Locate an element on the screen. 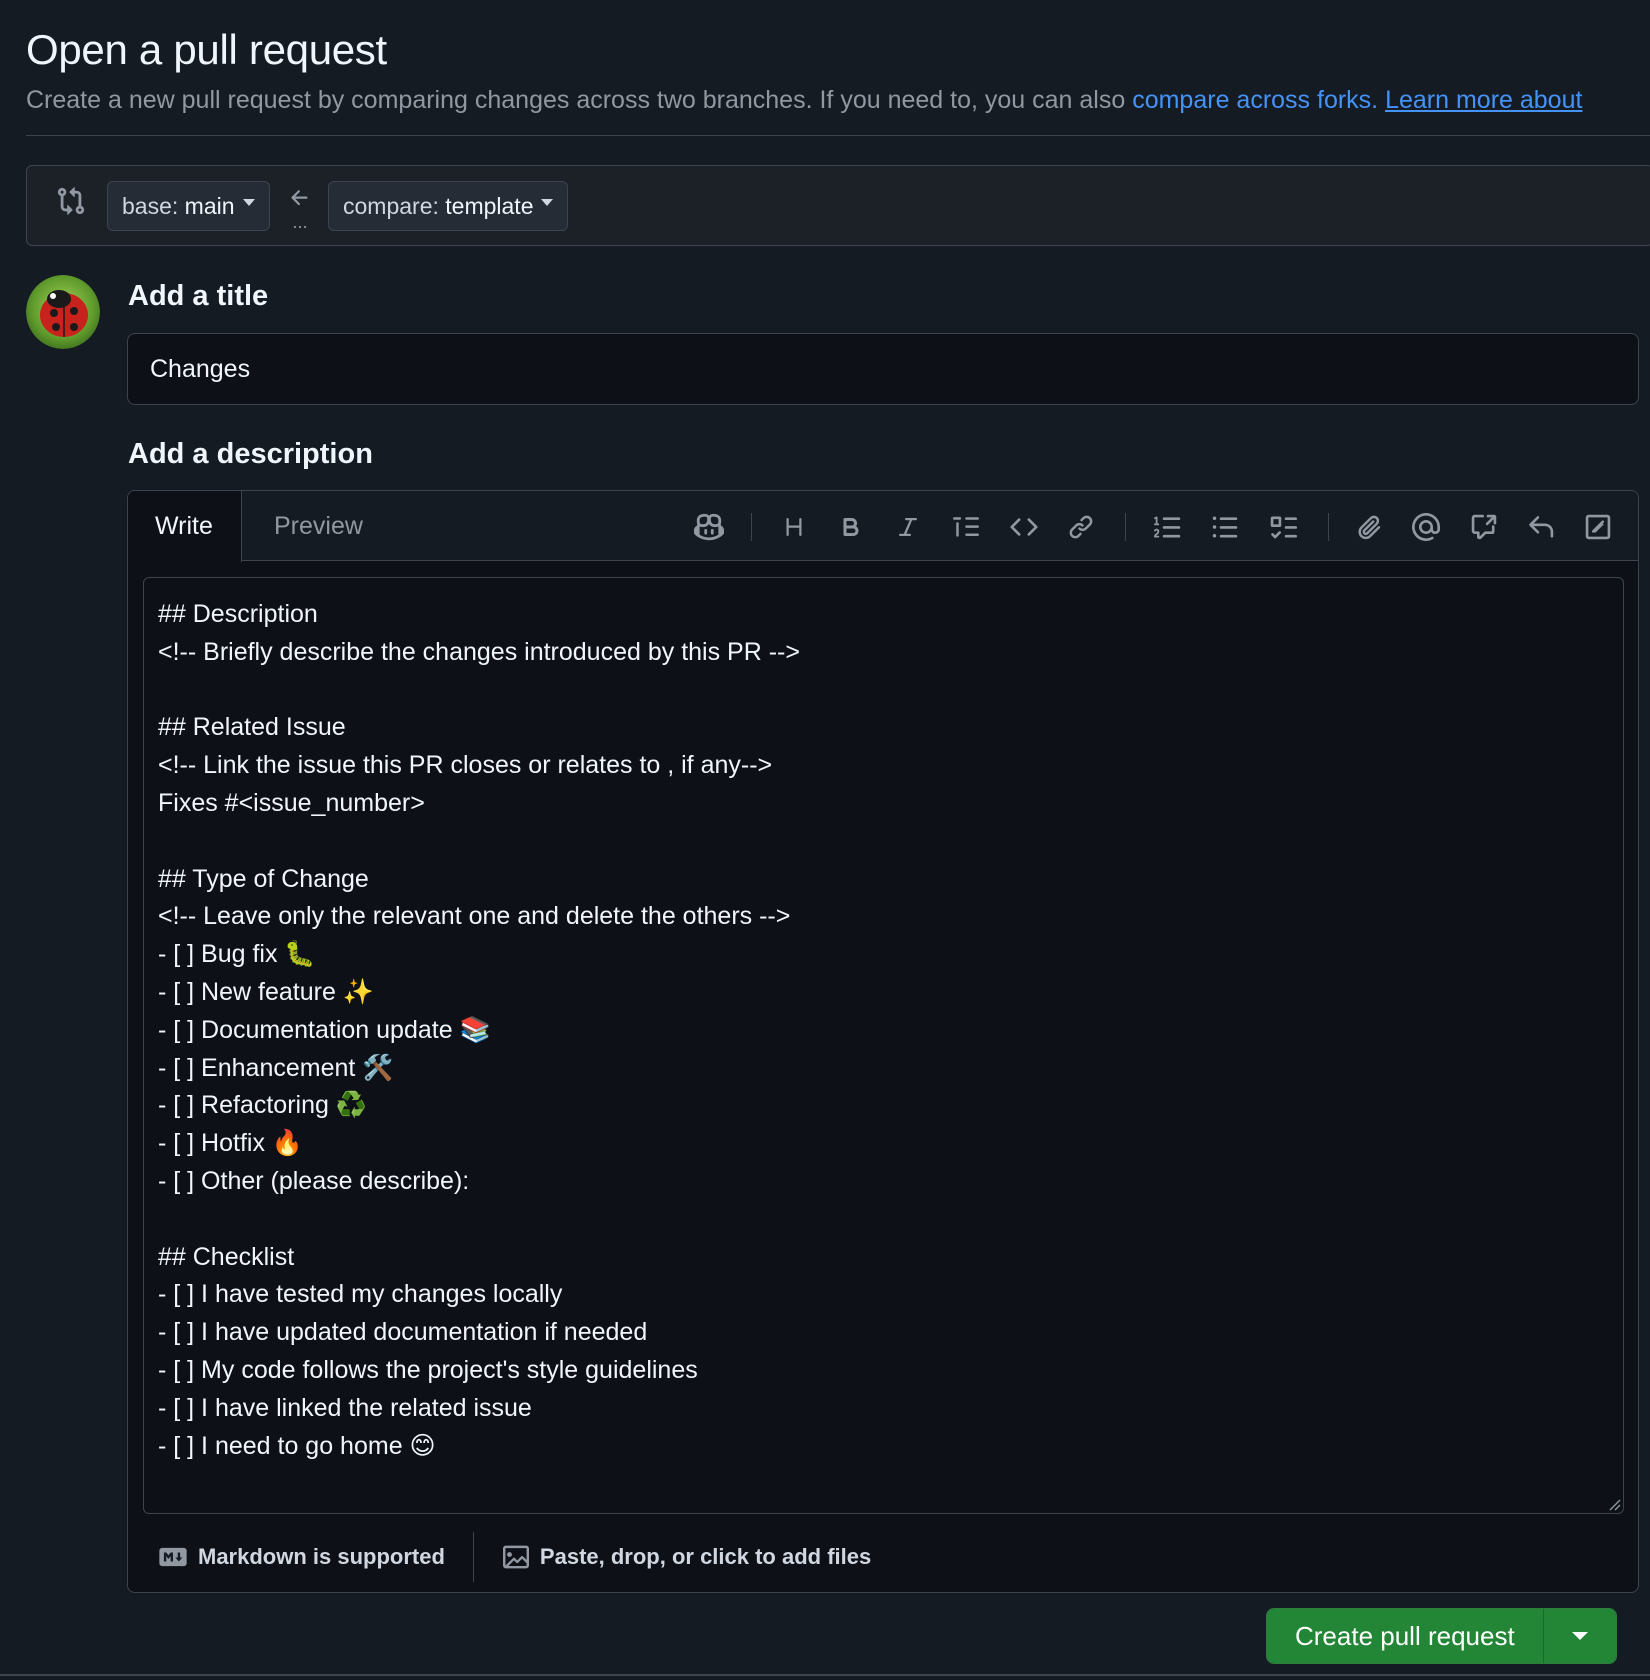 Image resolution: width=1650 pixels, height=1680 pixels. textarea-line: - [ ] I have linked the related issue is located at coordinates (345, 1407).